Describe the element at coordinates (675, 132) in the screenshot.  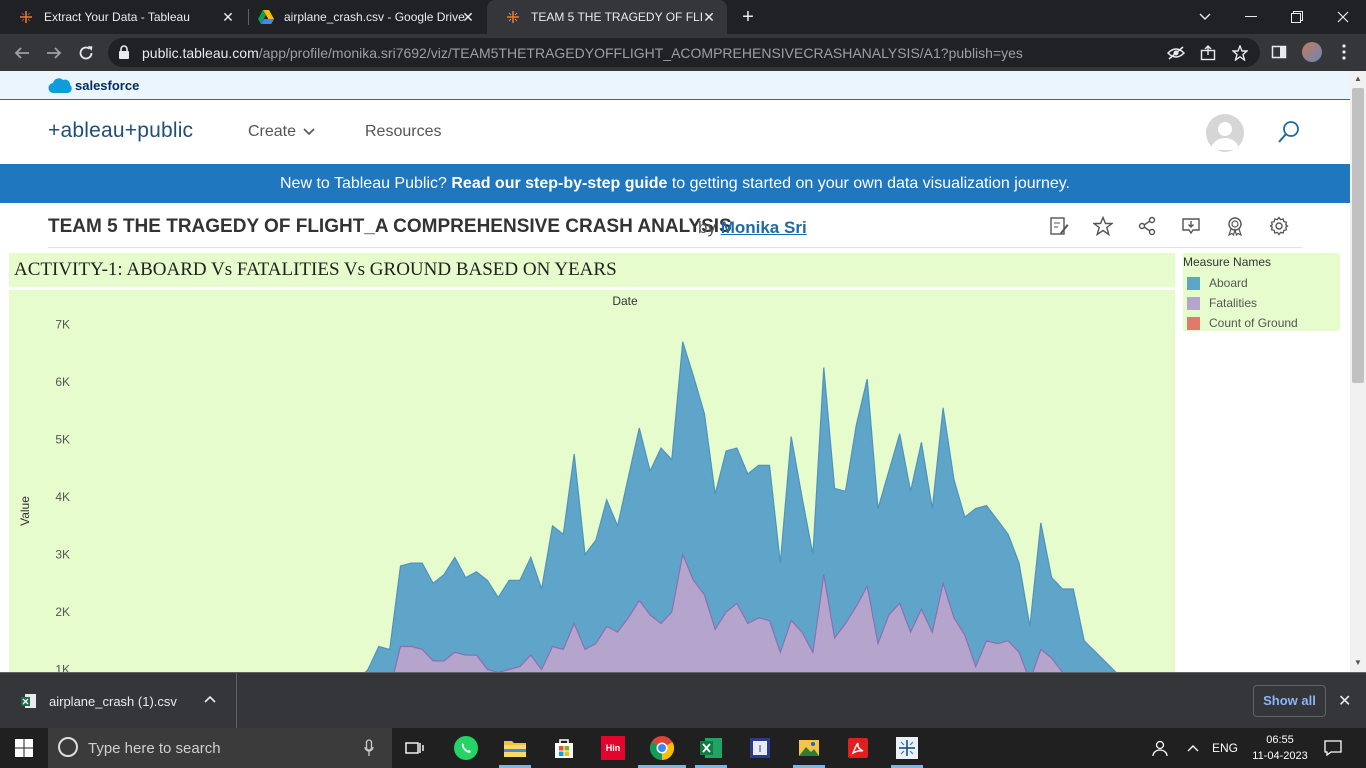
I see `site-header: +ableau+public Create Resources` at that location.